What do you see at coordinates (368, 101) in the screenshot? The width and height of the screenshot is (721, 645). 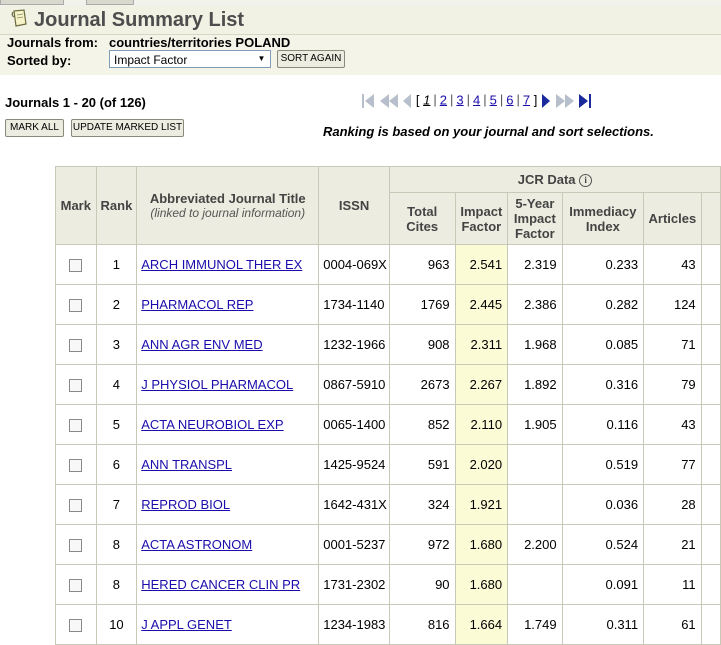 I see `first-page-icon` at bounding box center [368, 101].